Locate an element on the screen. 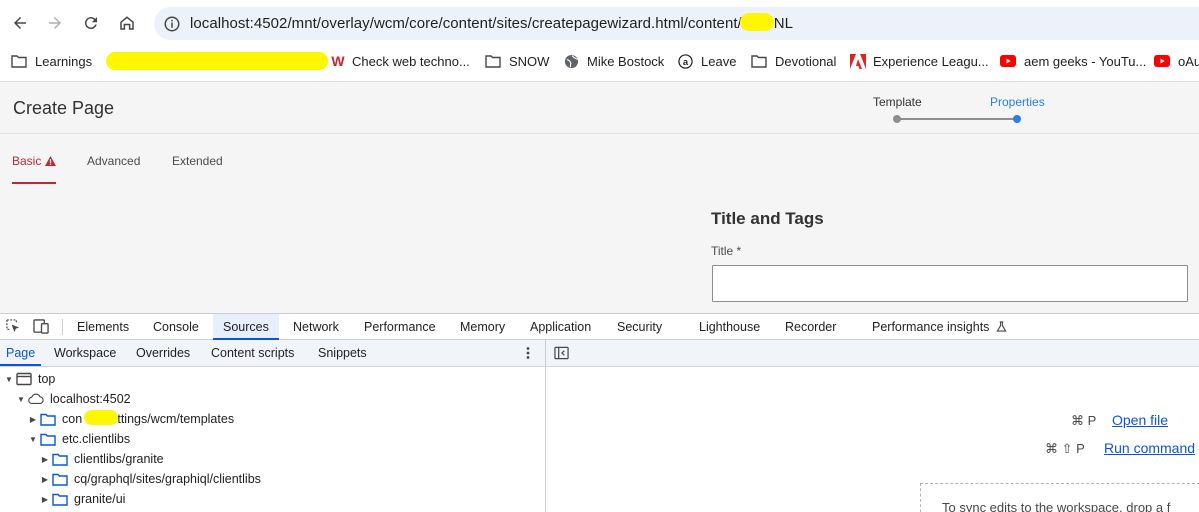 The height and width of the screenshot is (512, 1199). more-options-icon is located at coordinates (528, 354).